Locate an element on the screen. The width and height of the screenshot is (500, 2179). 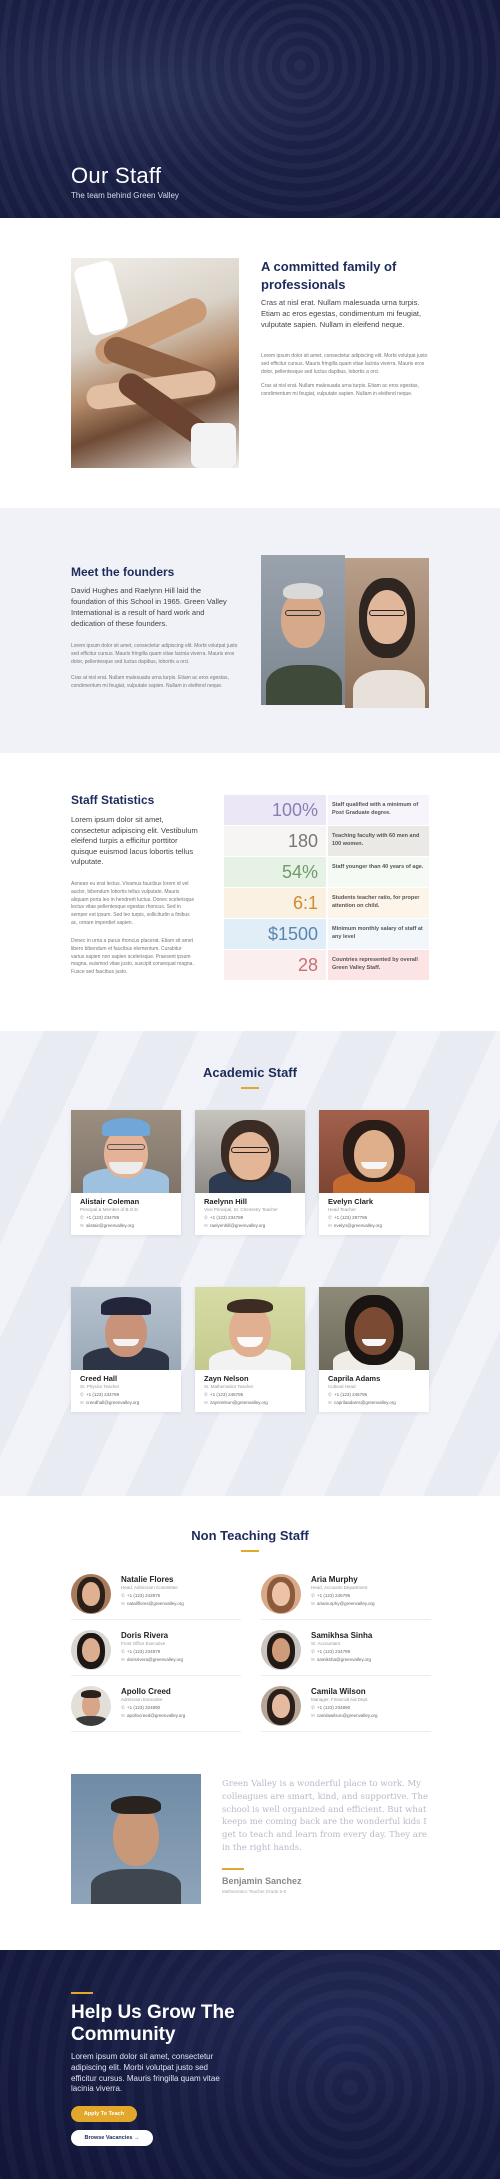
staff-email-text: creedhall@greenvalley.org is located at coordinates (113, 1402).